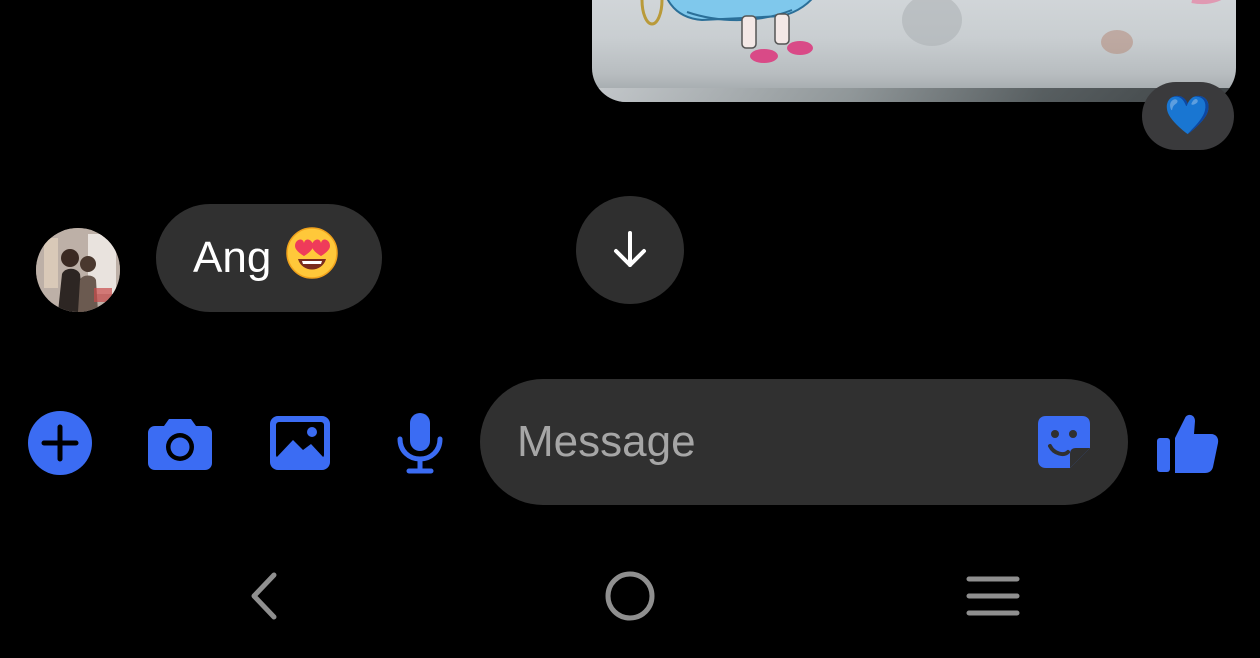 The width and height of the screenshot is (1260, 658). I want to click on scroll-to-bottom-button, so click(630, 250).